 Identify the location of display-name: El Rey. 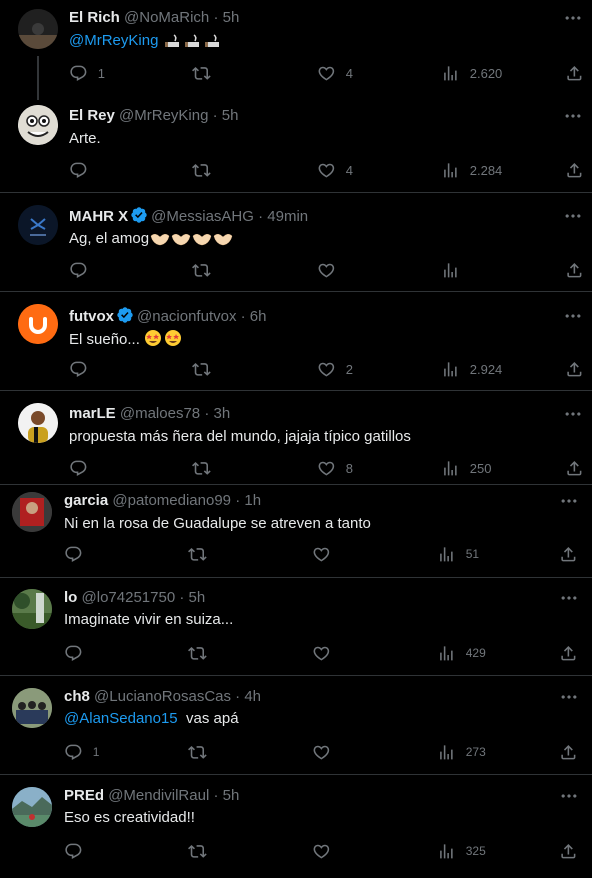
(92, 115).